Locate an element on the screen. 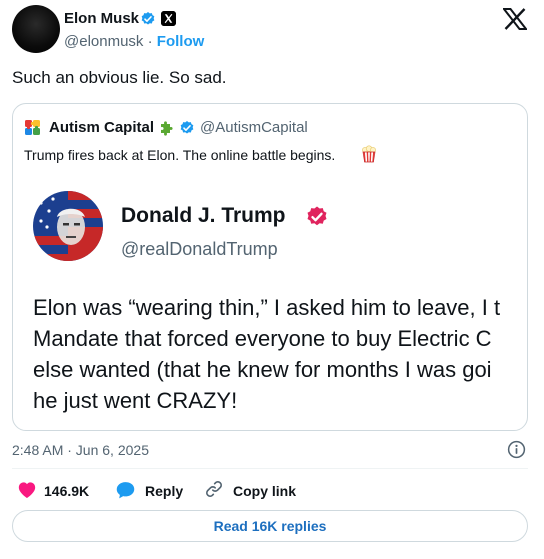 This screenshot has width=544, height=559. trump-avatar is located at coordinates (68, 226).